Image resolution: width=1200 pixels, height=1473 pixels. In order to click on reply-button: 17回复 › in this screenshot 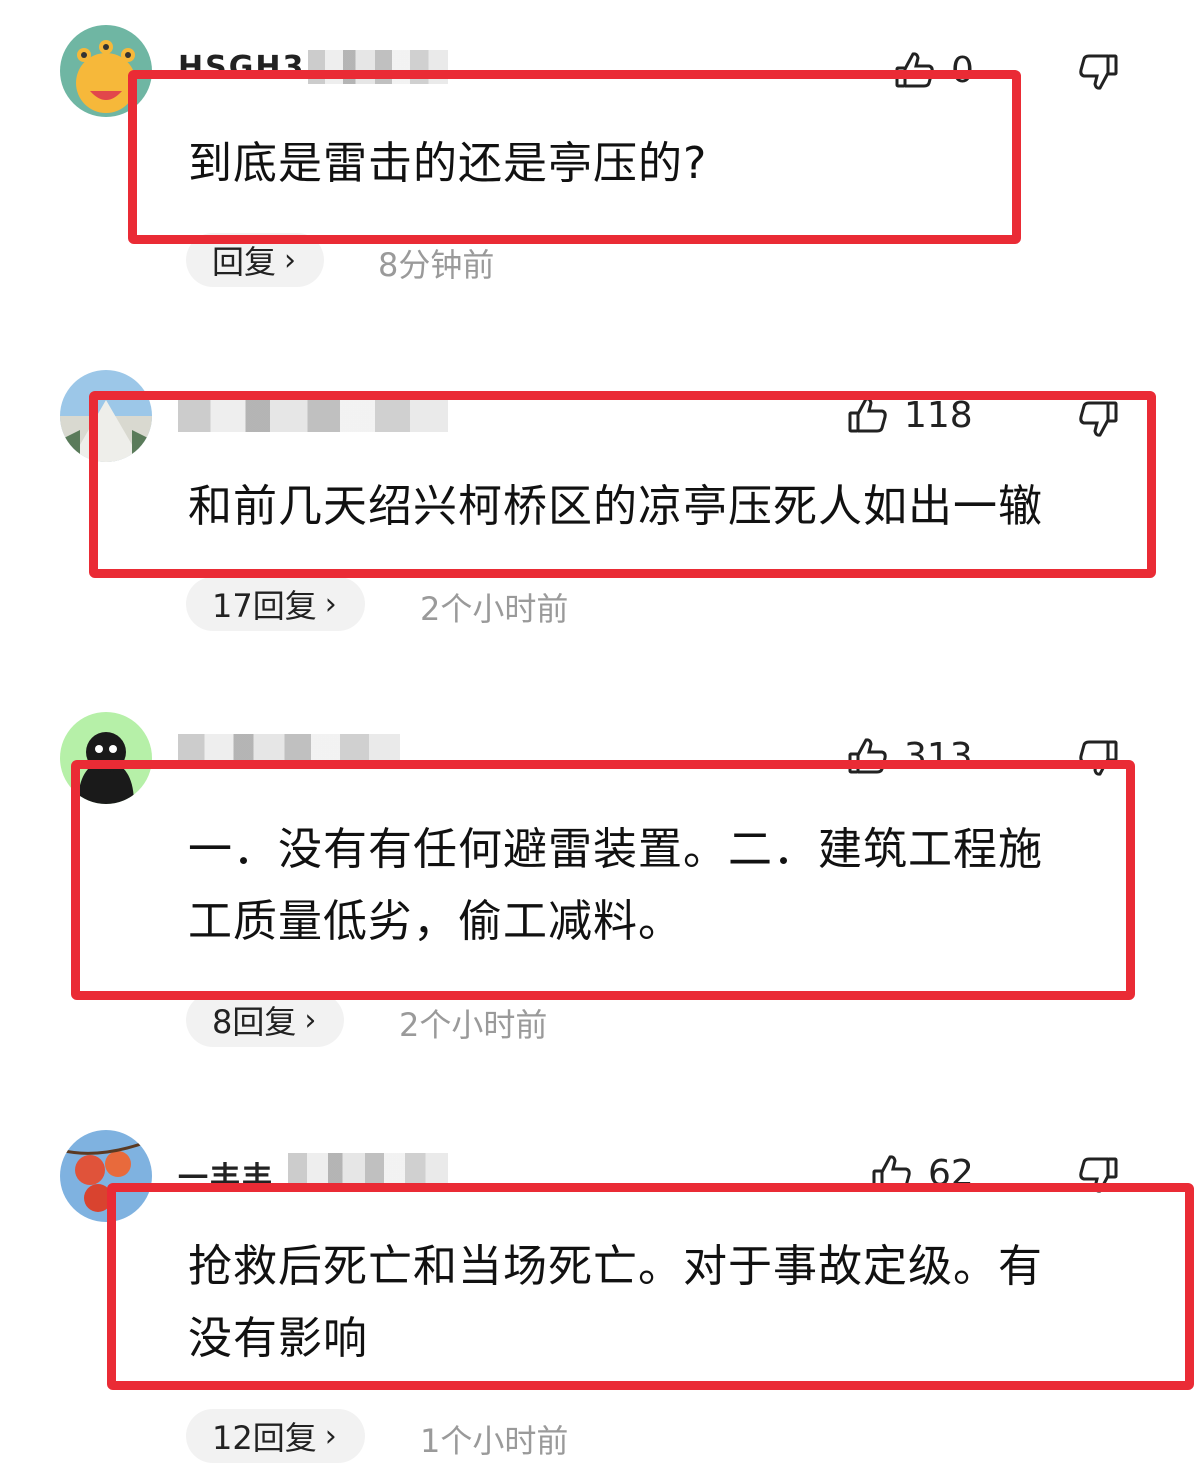, I will do `click(275, 604)`.